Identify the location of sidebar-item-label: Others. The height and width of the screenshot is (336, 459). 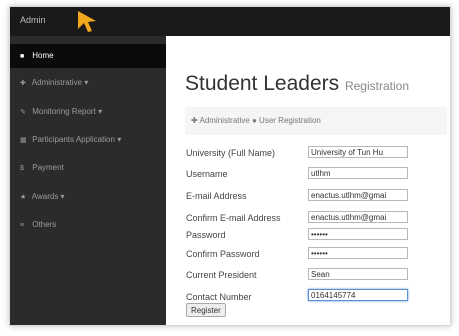
(44, 224).